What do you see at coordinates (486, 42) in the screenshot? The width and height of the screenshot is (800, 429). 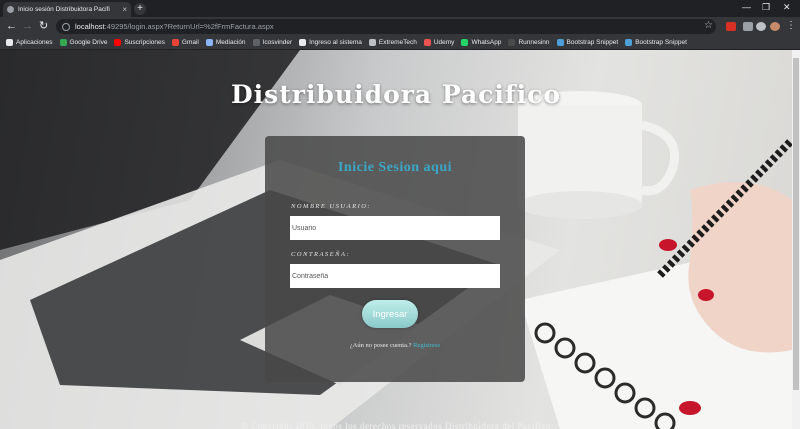 I see `bookmark-label: WhatsApp` at bounding box center [486, 42].